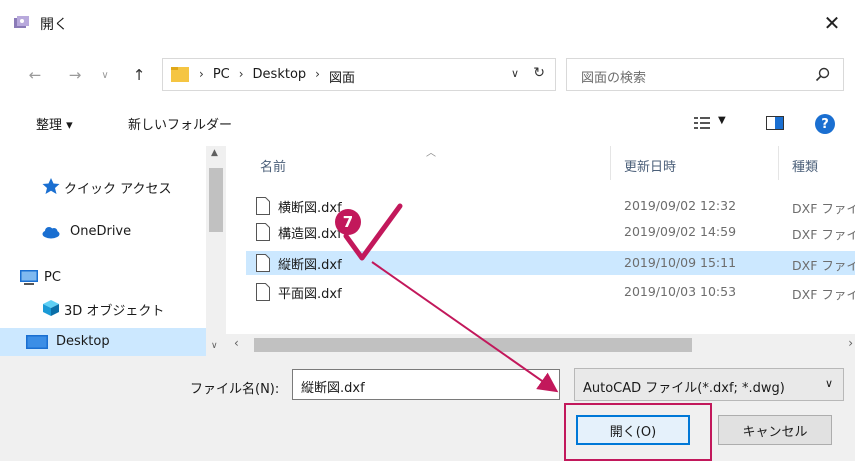 This screenshot has width=855, height=461. I want to click on folder-icon, so click(180, 74).